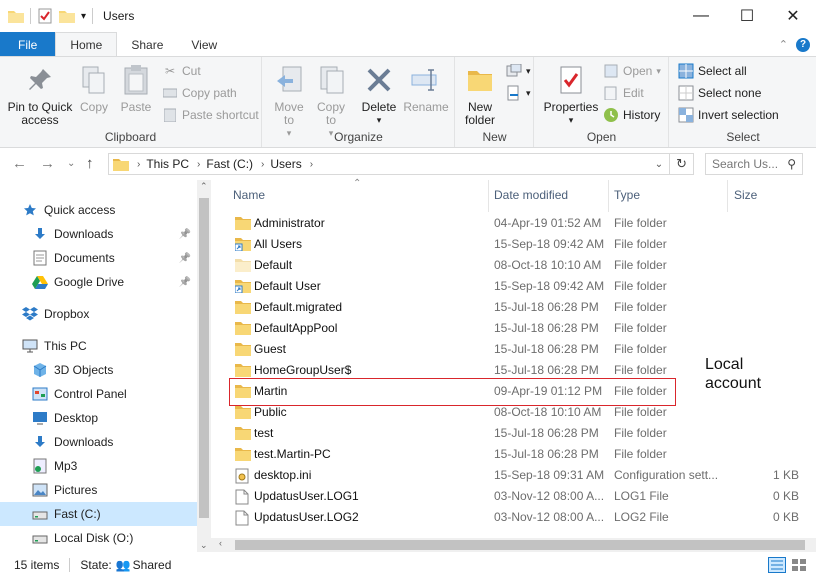  I want to click on search-icon: ⚲, so click(791, 164).